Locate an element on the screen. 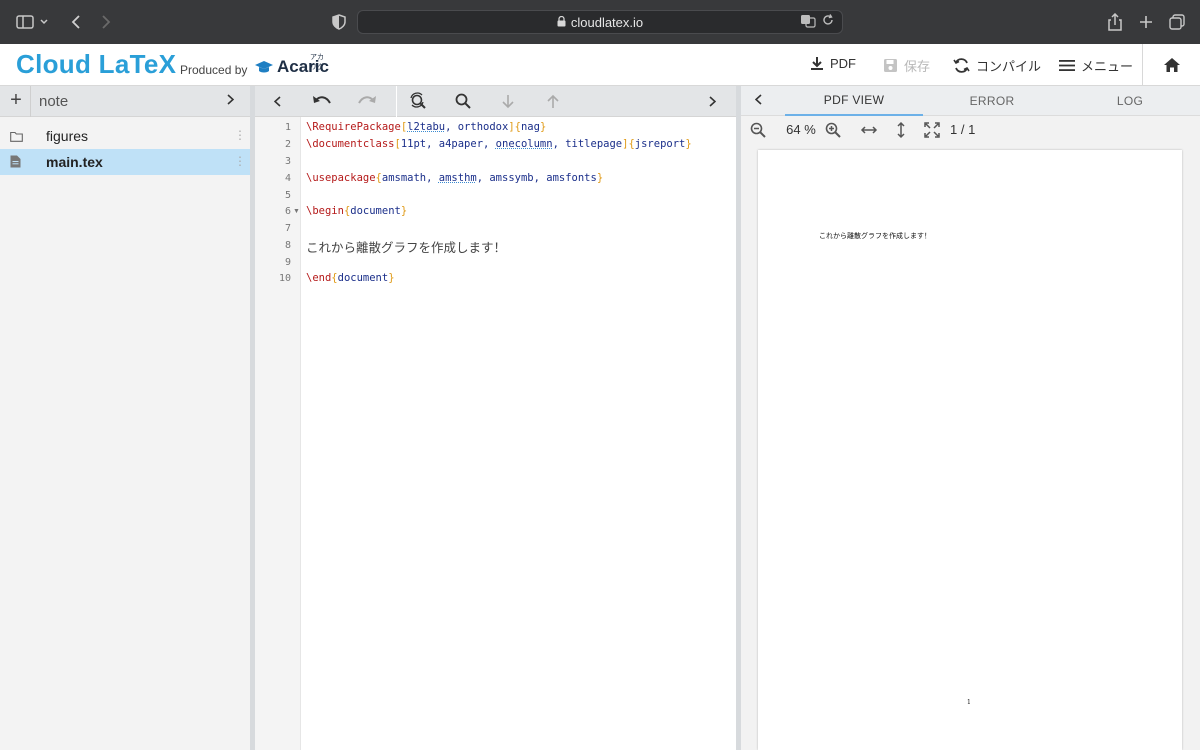 The image size is (1200, 750). code-line-1: \RequirePackage[l2tabu, orthodox]{nag} is located at coordinates (426, 127).